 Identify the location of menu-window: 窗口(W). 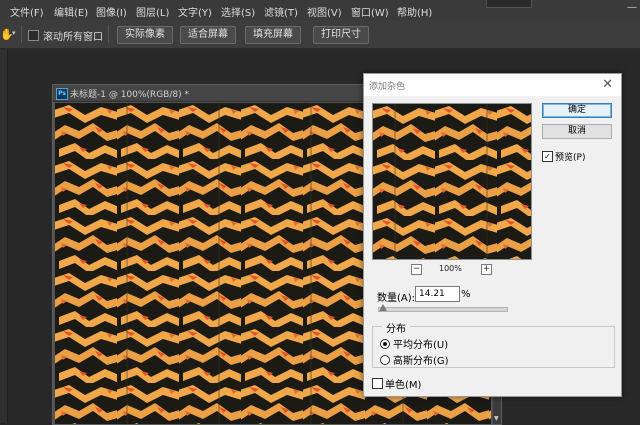
(370, 11).